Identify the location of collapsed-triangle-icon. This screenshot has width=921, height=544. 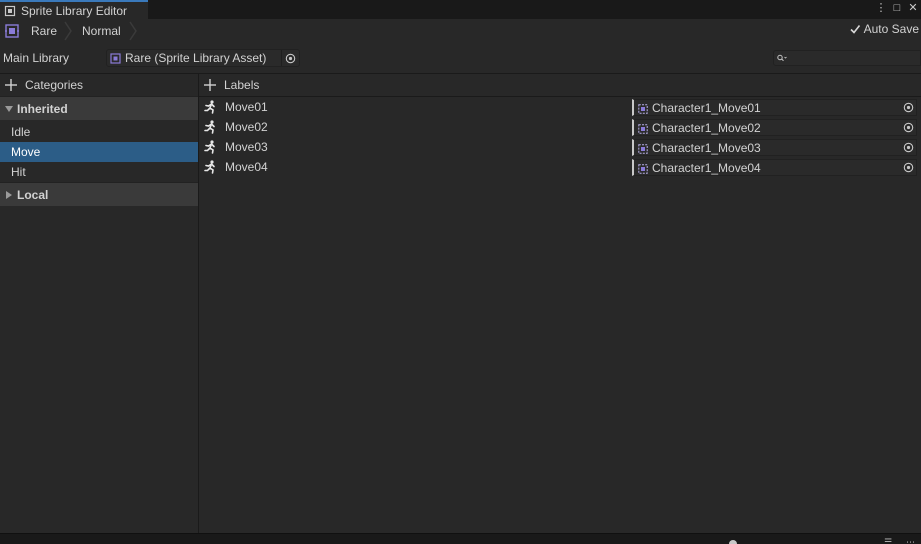
(9, 194).